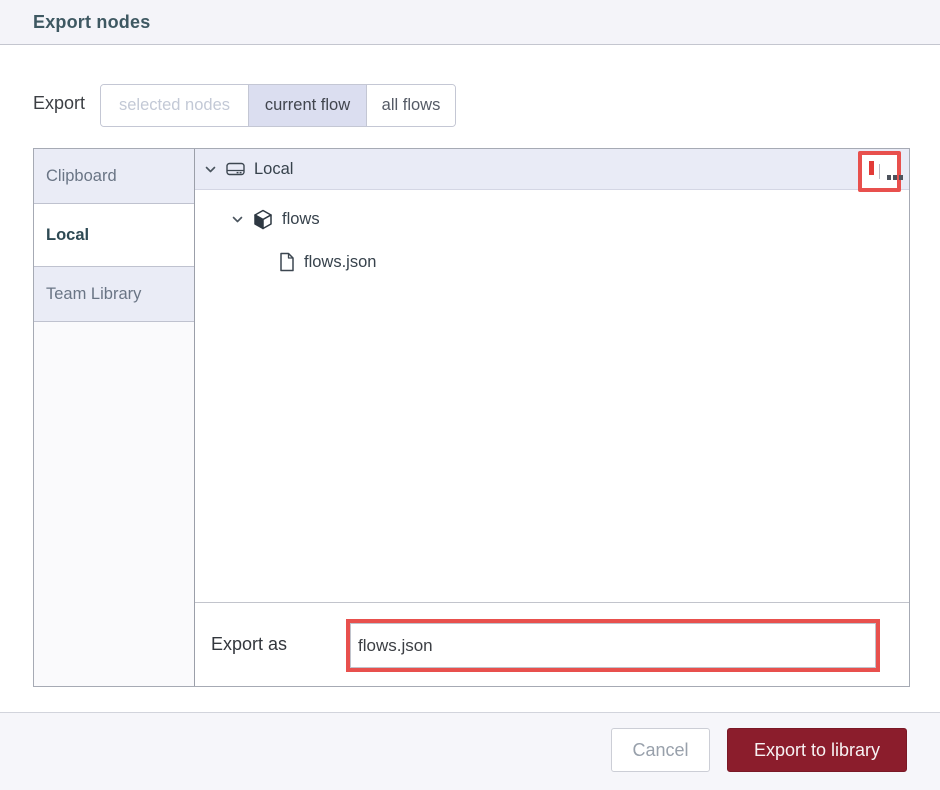 The width and height of the screenshot is (940, 790). I want to click on dialog-header: Export nodes, so click(470, 22).